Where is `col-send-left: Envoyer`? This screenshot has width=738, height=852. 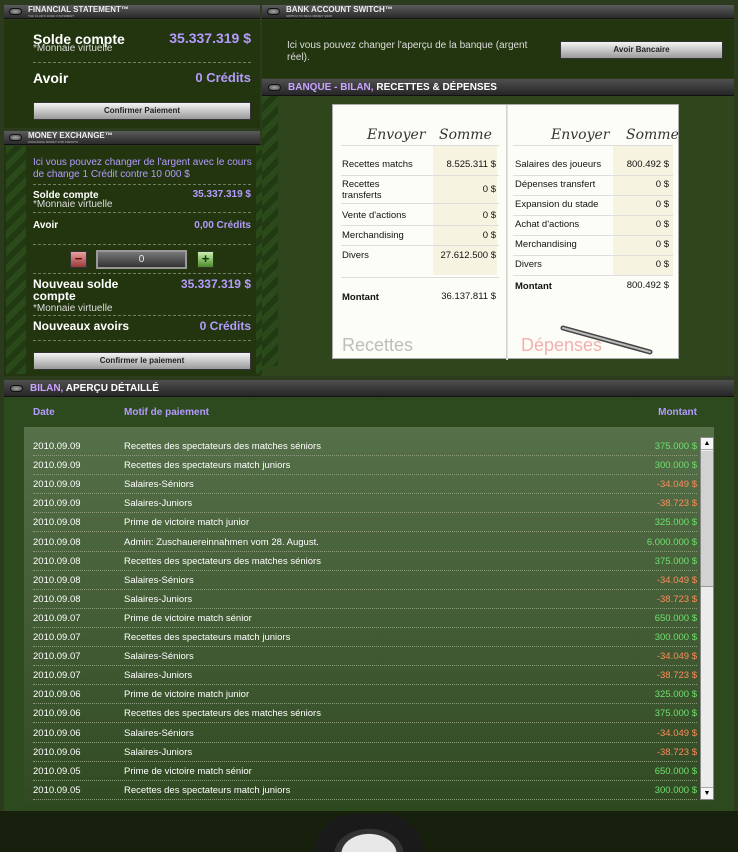
col-send-left: Envoyer is located at coordinates (396, 135).